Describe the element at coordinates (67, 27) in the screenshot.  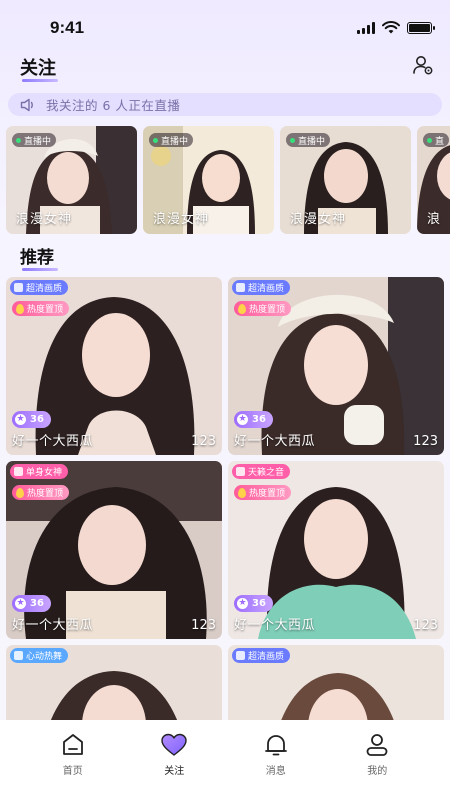
I see `status-time: 9:41` at that location.